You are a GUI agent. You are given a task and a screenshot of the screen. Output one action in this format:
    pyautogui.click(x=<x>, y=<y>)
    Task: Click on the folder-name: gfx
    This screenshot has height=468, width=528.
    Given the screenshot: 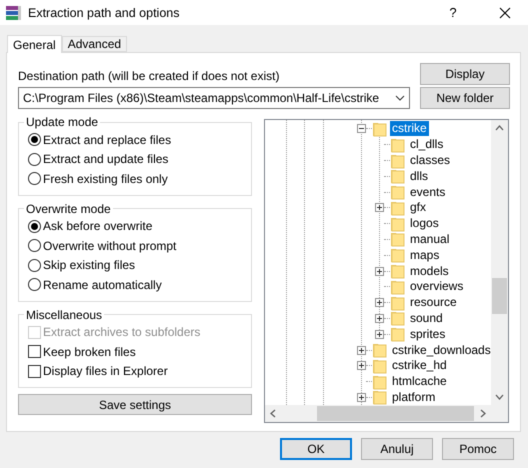 What is the action you would take?
    pyautogui.click(x=418, y=208)
    